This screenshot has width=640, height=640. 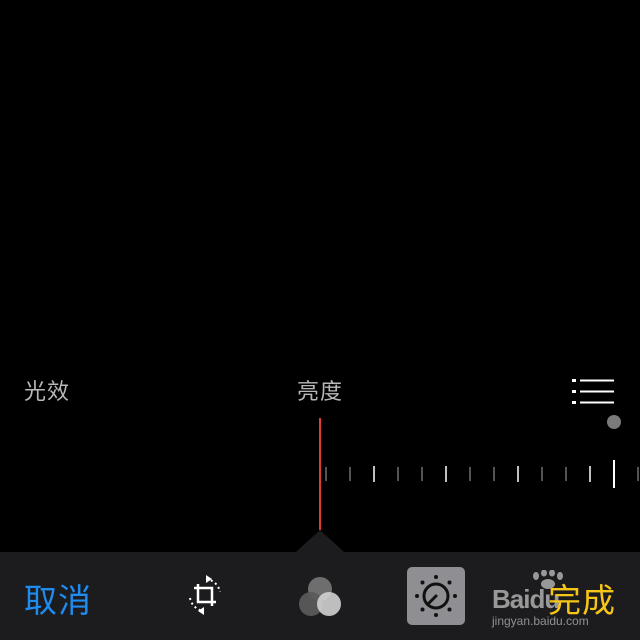 I want to click on filters-icon, so click(x=320, y=596).